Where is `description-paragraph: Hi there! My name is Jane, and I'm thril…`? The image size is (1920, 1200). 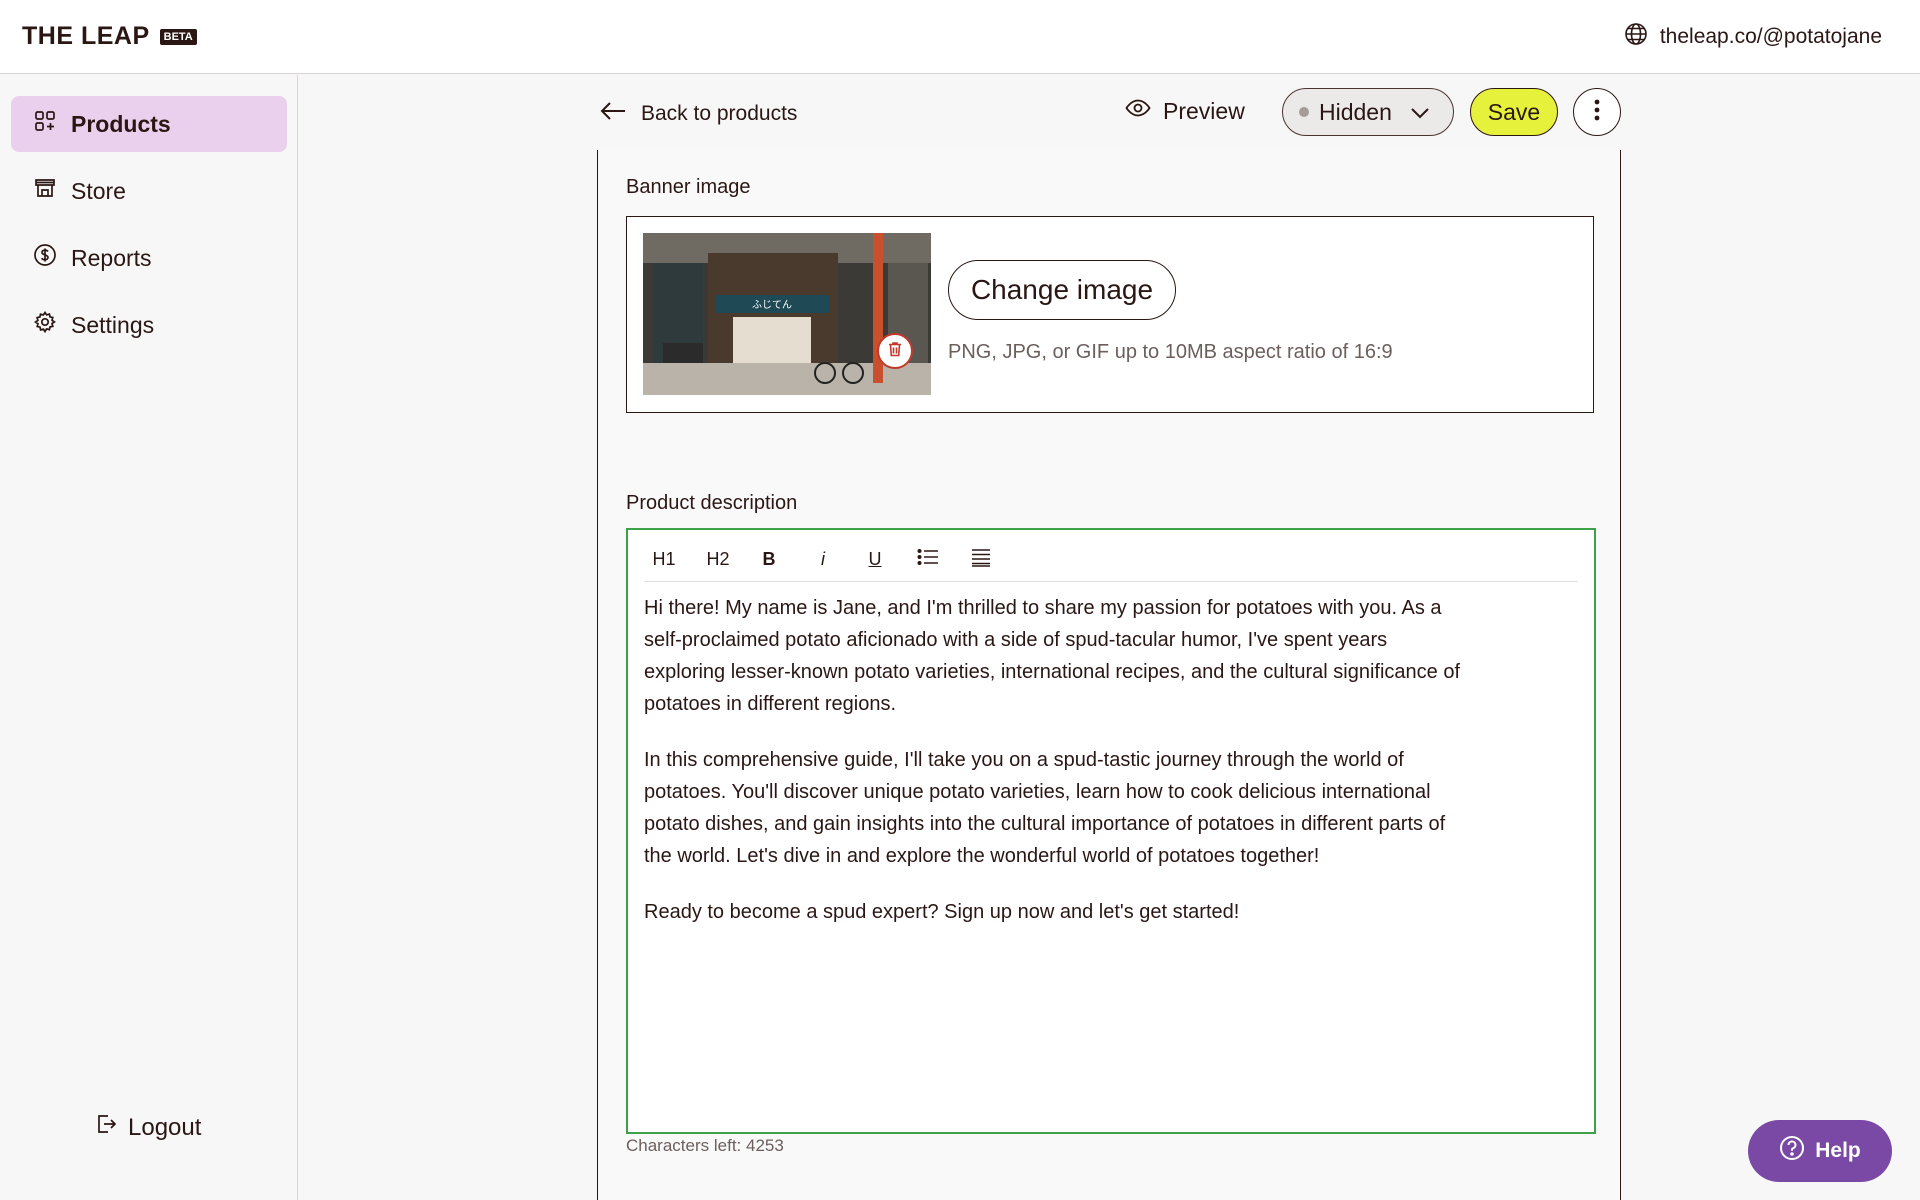 description-paragraph: Hi there! My name is Jane, and I'm thril… is located at coordinates (1052, 656).